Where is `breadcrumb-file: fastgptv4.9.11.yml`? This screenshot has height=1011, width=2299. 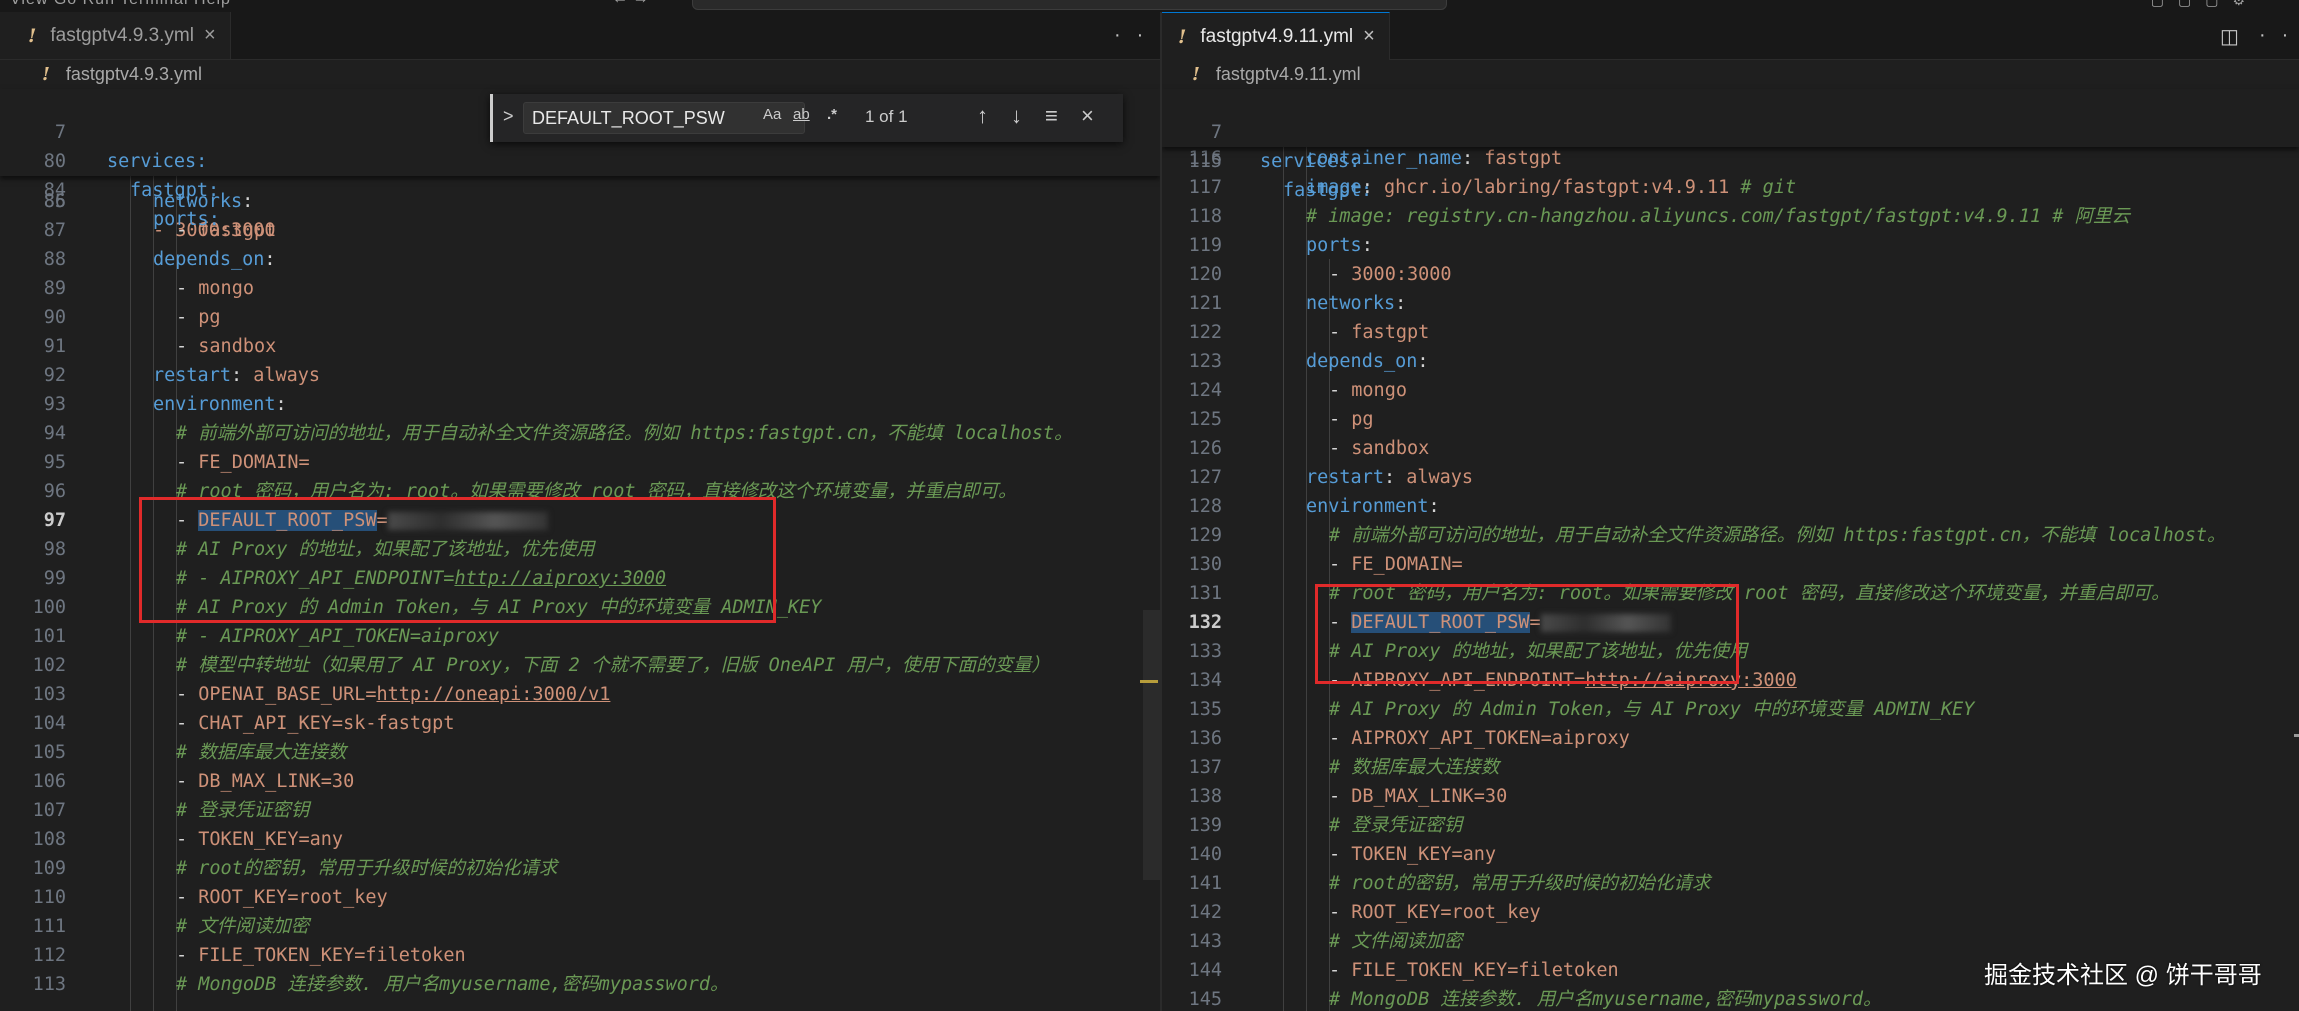 breadcrumb-file: fastgptv4.9.11.yml is located at coordinates (1288, 74).